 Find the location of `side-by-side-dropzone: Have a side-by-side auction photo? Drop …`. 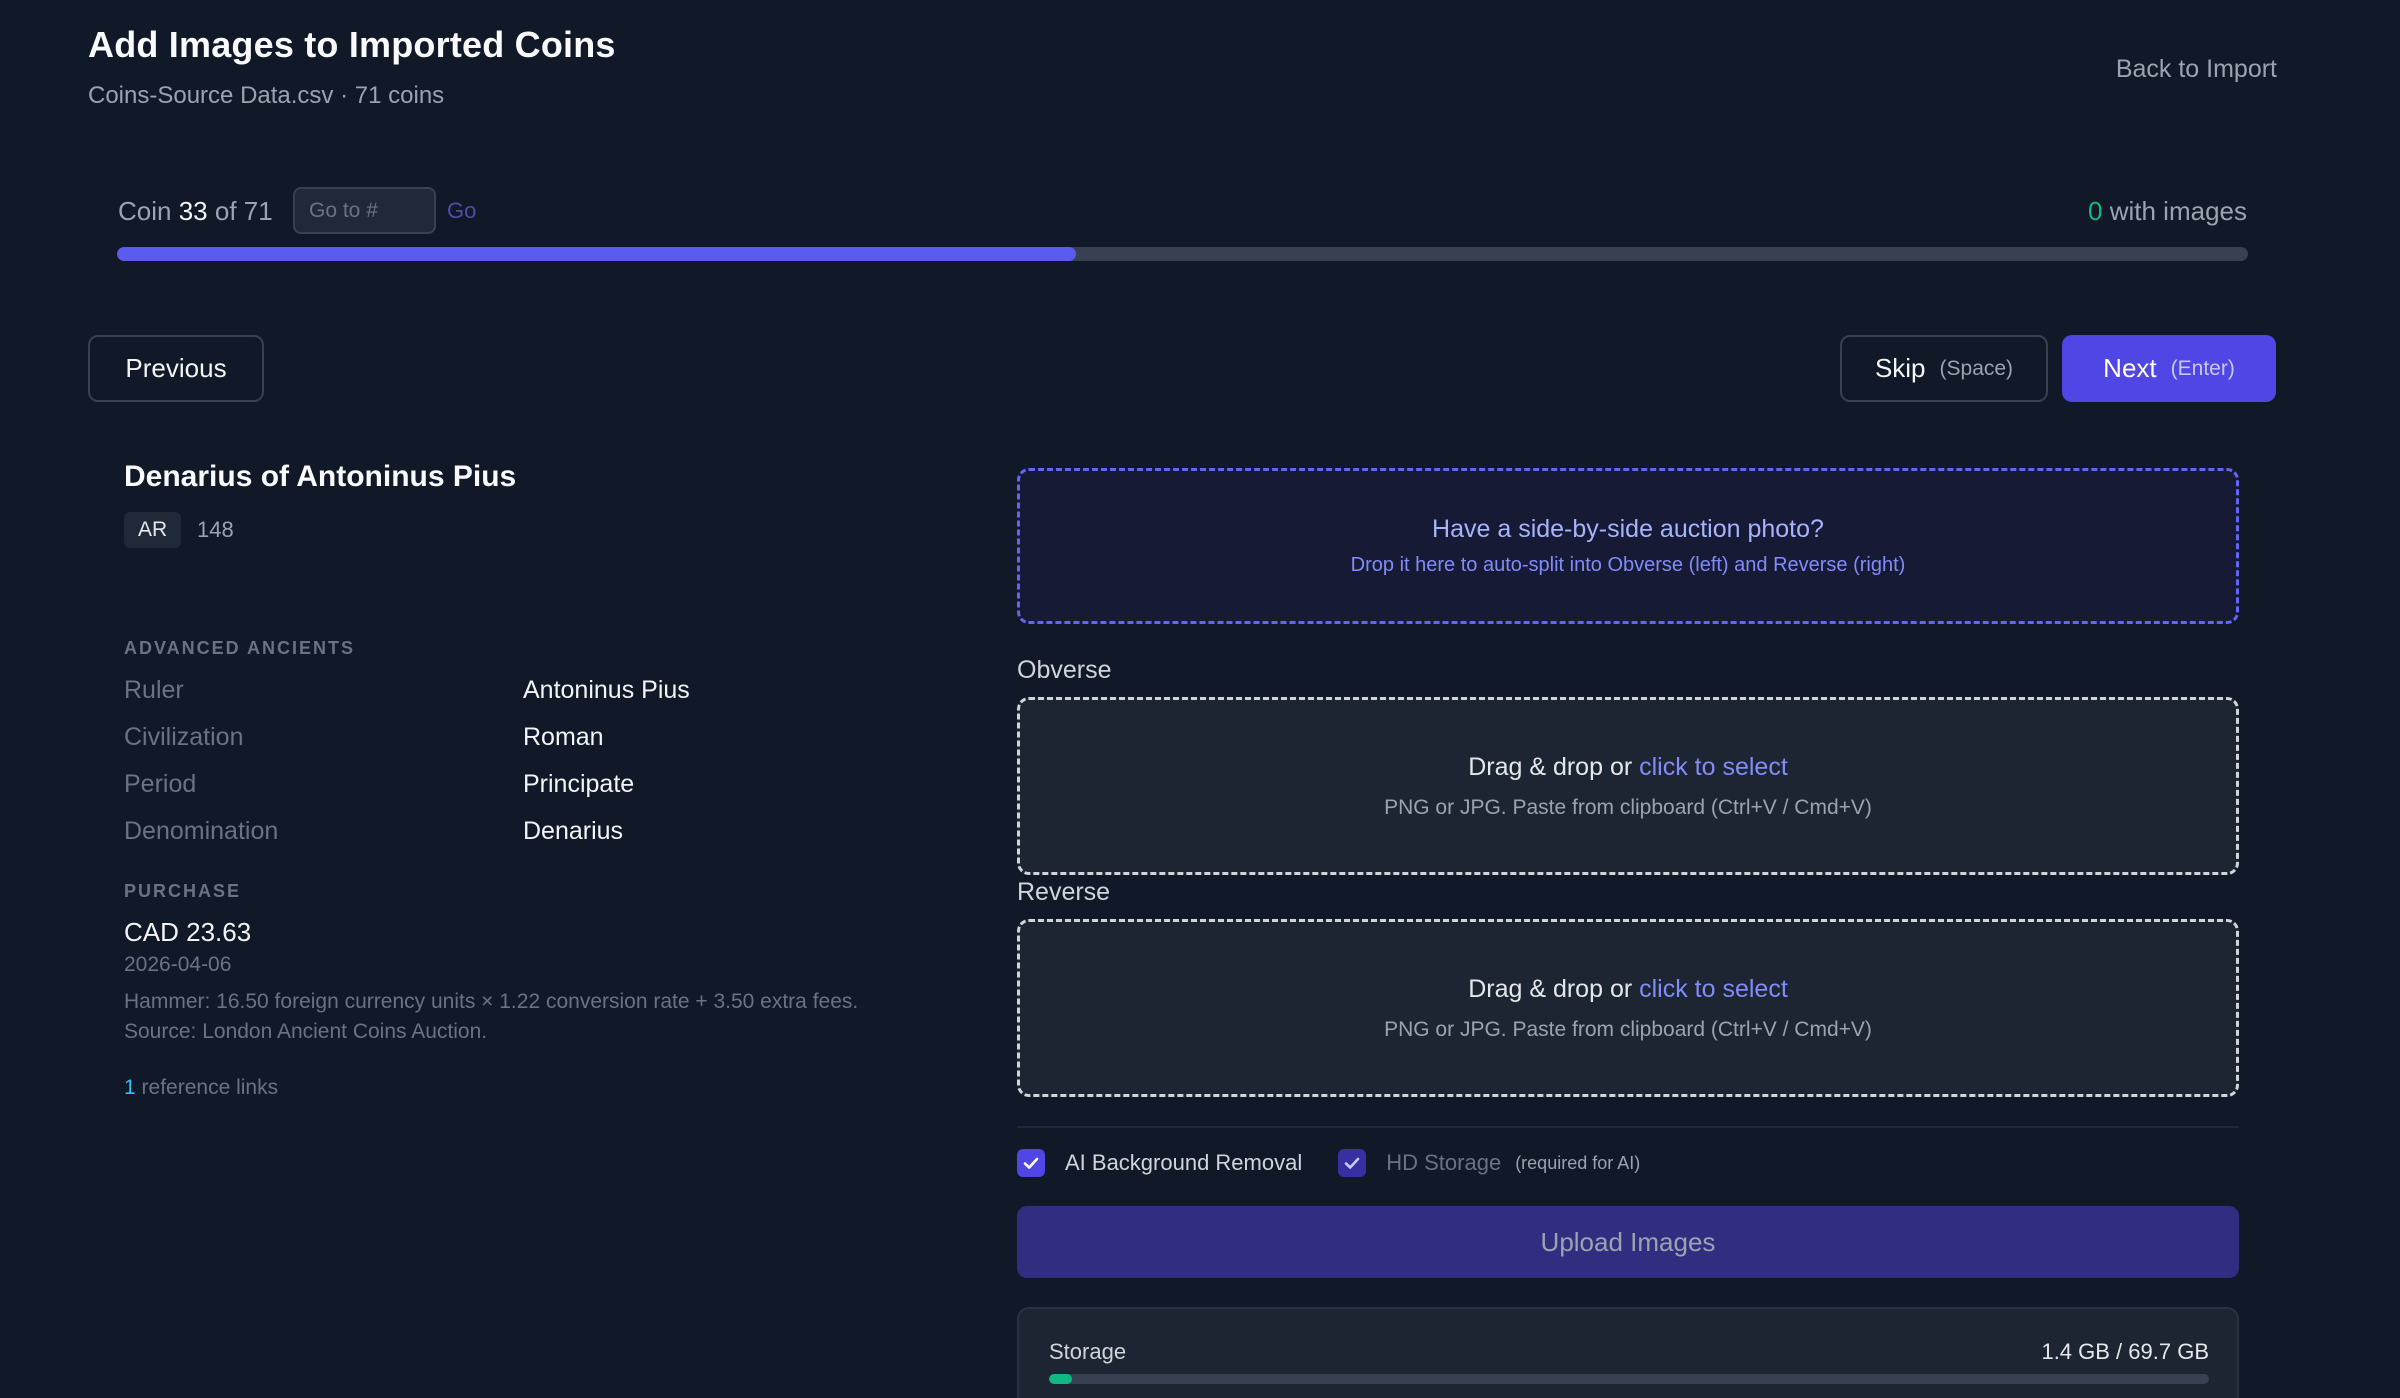

side-by-side-dropzone: Have a side-by-side auction photo? Drop … is located at coordinates (1628, 546).